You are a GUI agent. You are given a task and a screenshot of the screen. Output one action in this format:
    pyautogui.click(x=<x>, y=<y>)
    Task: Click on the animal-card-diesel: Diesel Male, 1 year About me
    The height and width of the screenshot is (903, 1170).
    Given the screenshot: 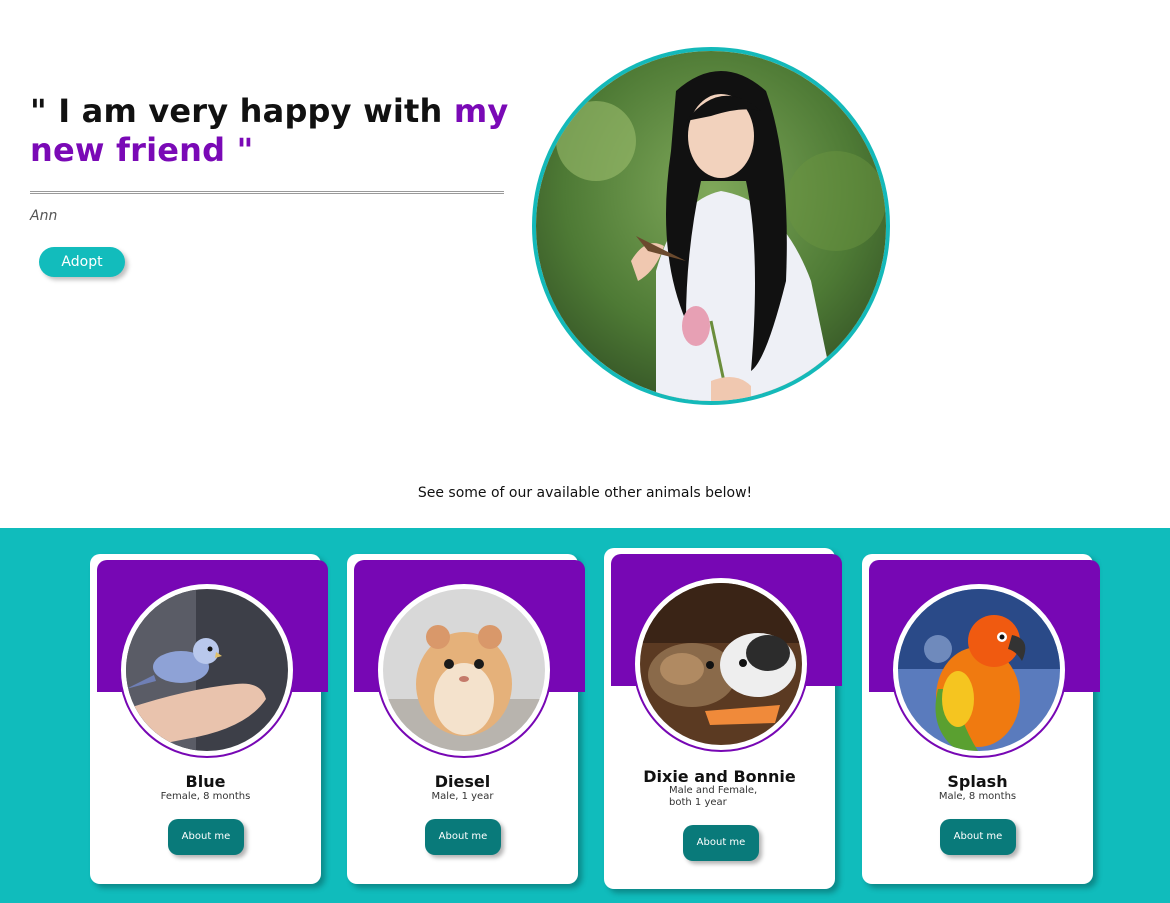 What is the action you would take?
    pyautogui.click(x=466, y=719)
    